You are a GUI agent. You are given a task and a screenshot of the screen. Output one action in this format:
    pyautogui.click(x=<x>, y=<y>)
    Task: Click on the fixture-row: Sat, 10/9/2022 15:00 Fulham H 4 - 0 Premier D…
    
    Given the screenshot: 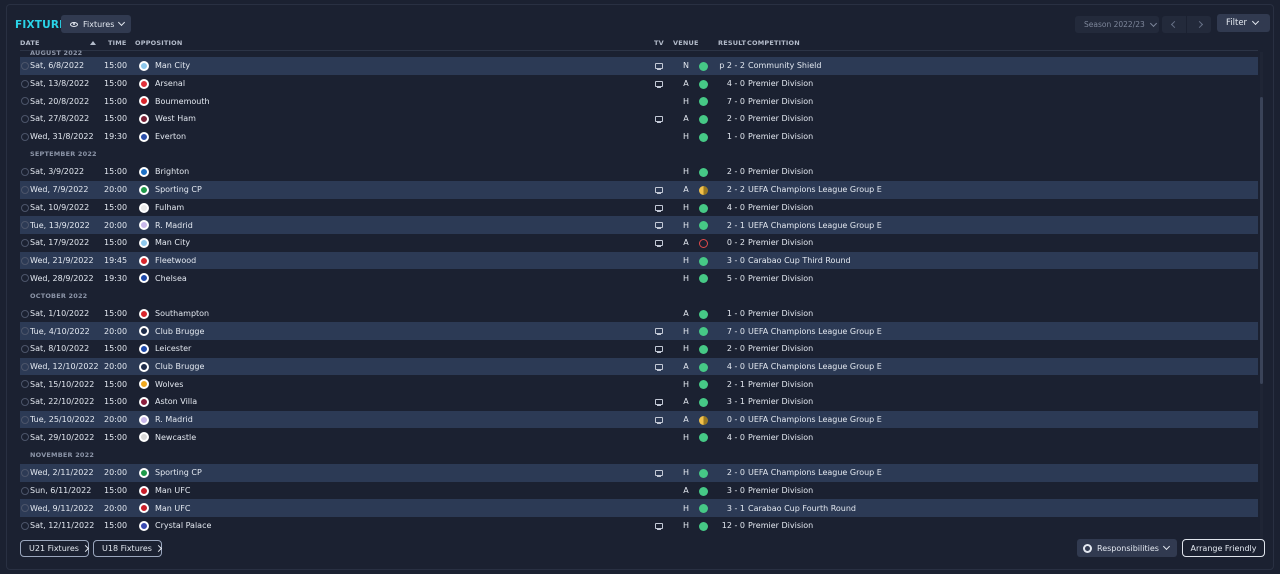 What is the action you would take?
    pyautogui.click(x=639, y=208)
    